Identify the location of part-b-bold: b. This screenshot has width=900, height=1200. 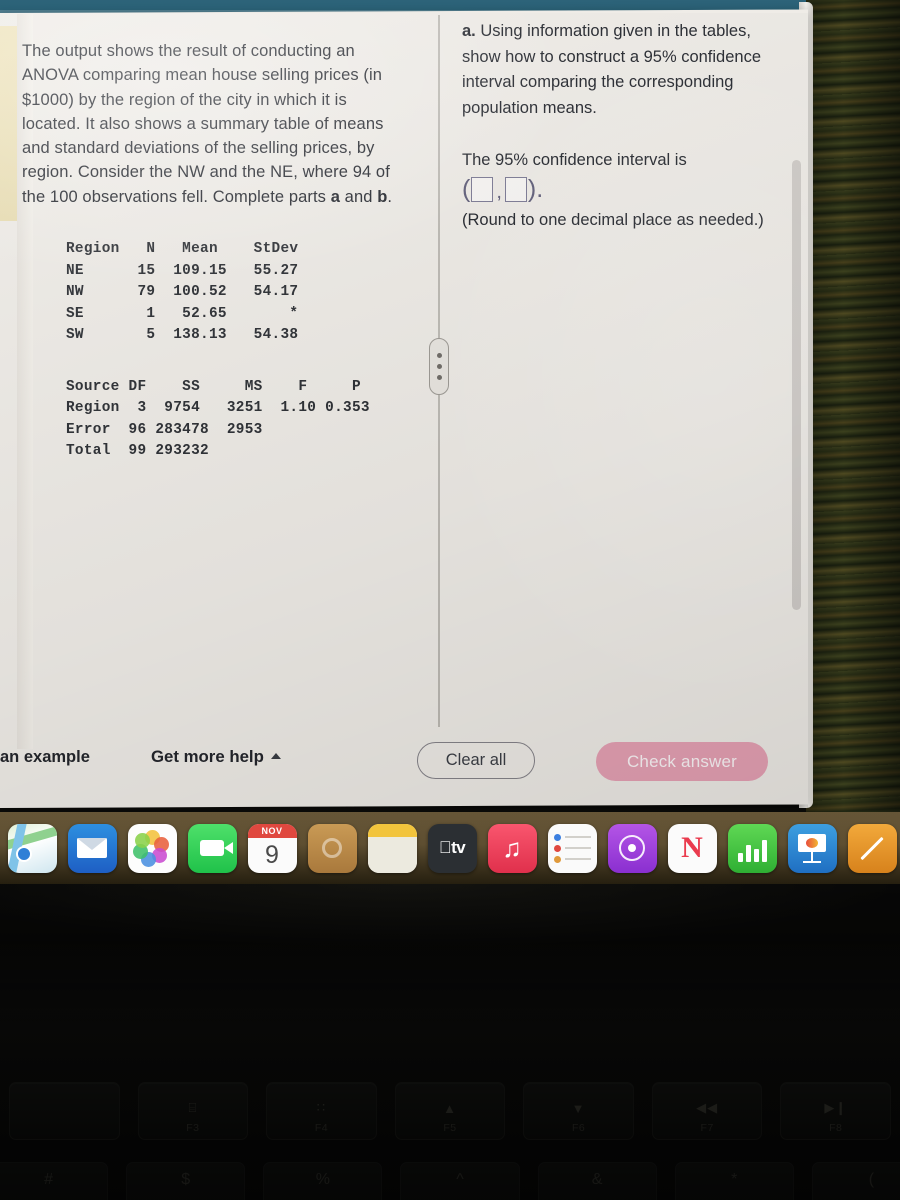
(382, 196).